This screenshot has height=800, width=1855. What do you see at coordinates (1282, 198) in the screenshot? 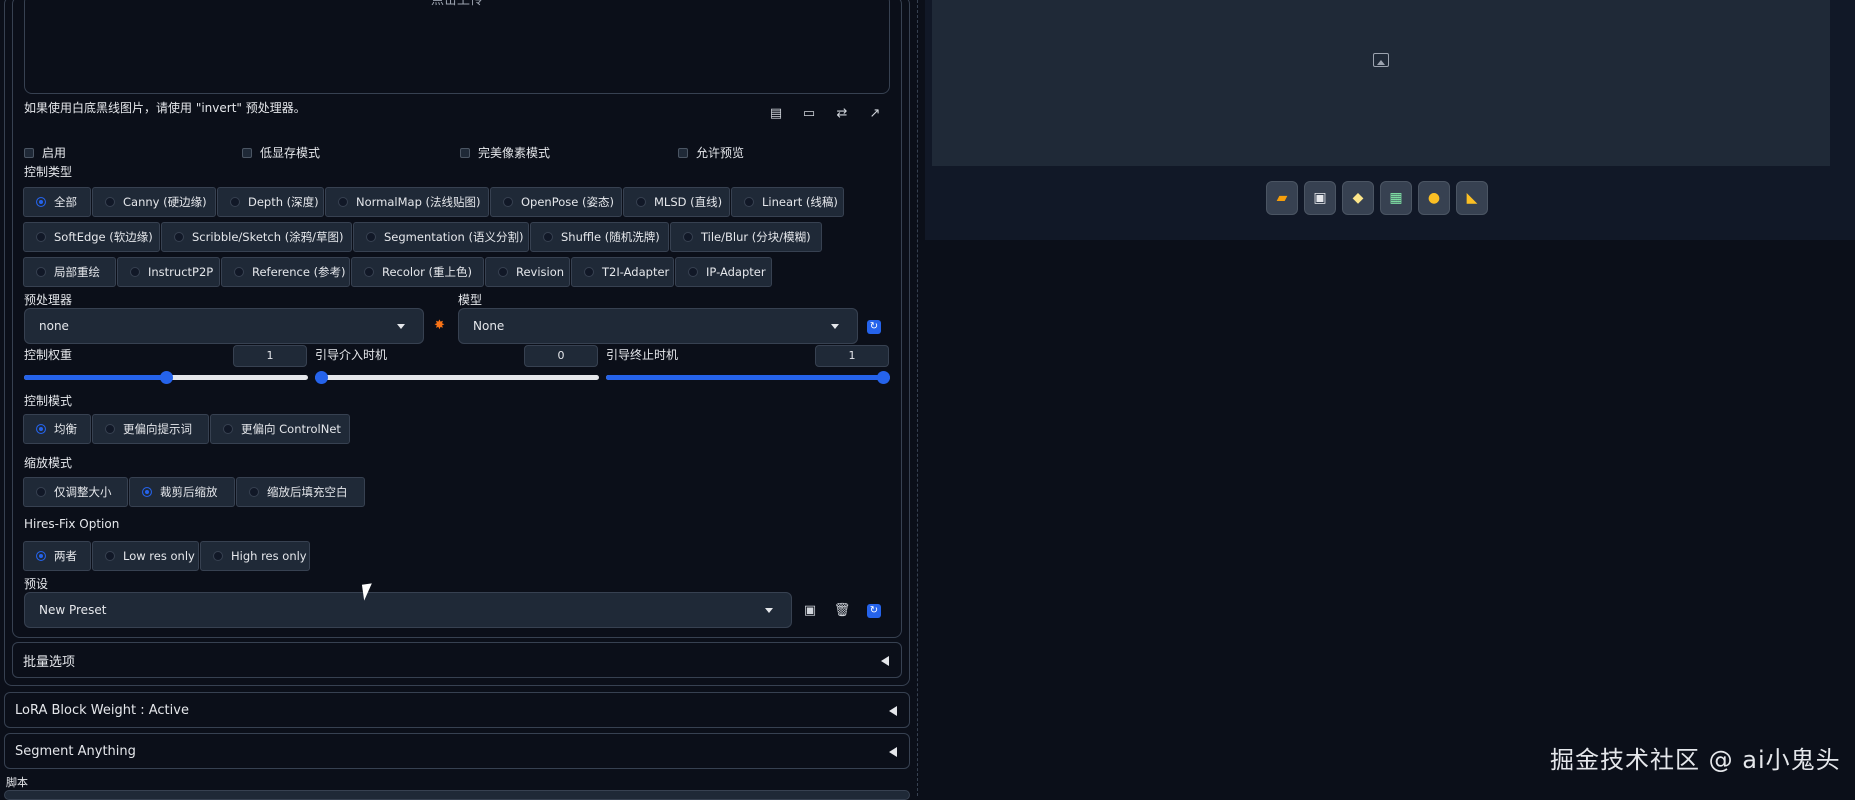
I see `open-folder-button: ▰` at bounding box center [1282, 198].